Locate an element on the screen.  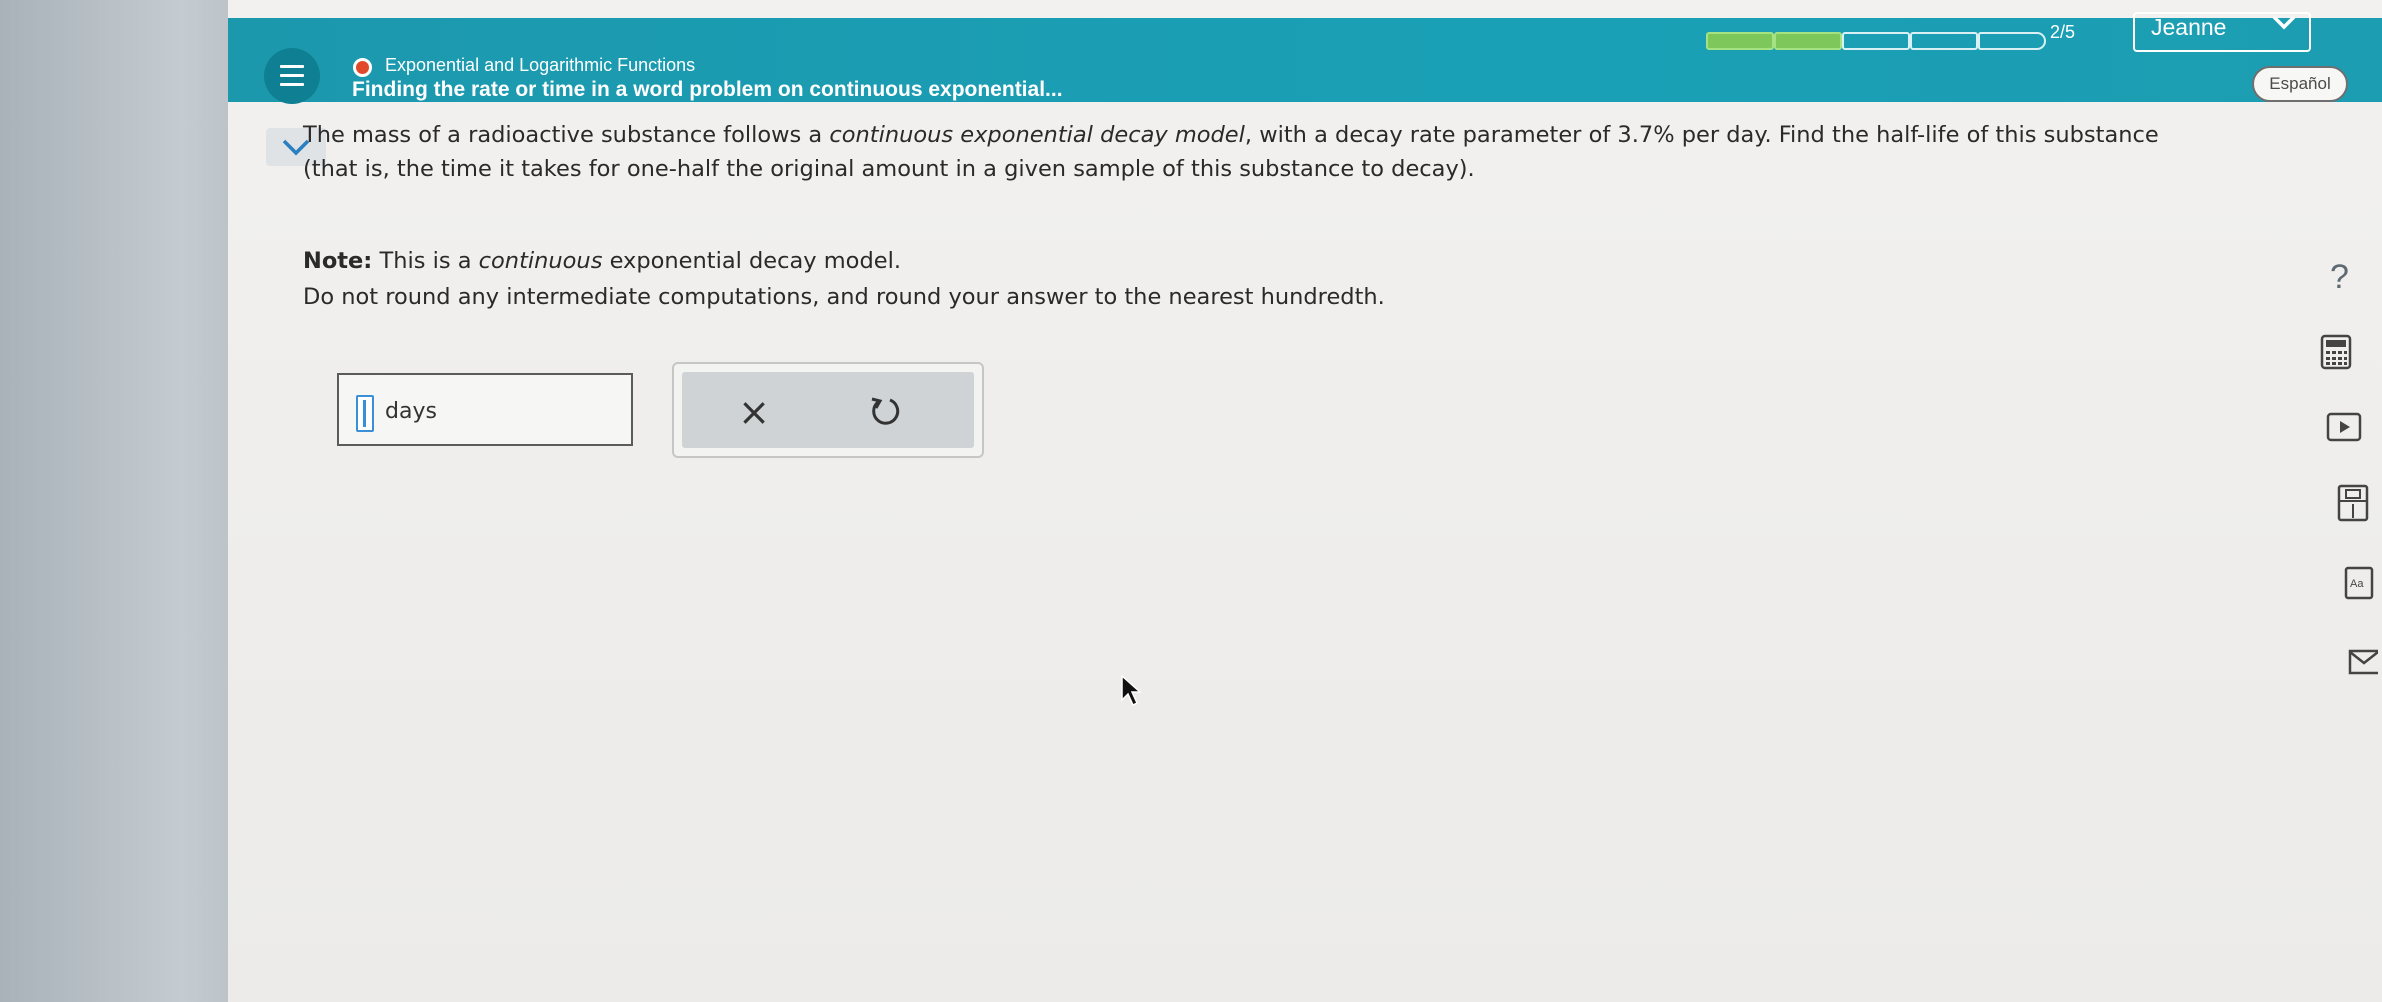
mouse-pointer-icon is located at coordinates (1131, 690).